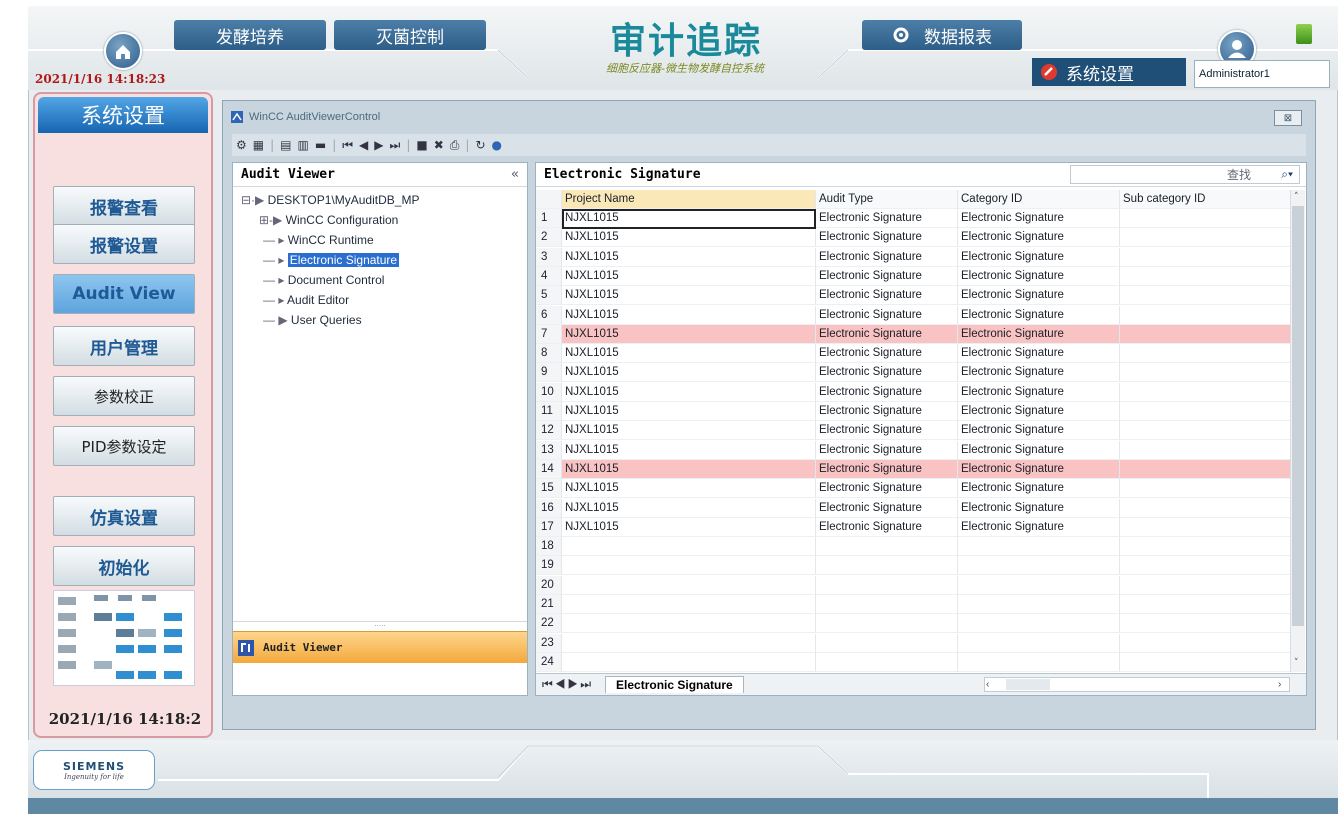 This screenshot has width=1342, height=818. I want to click on column-header: Category ID, so click(1039, 199).